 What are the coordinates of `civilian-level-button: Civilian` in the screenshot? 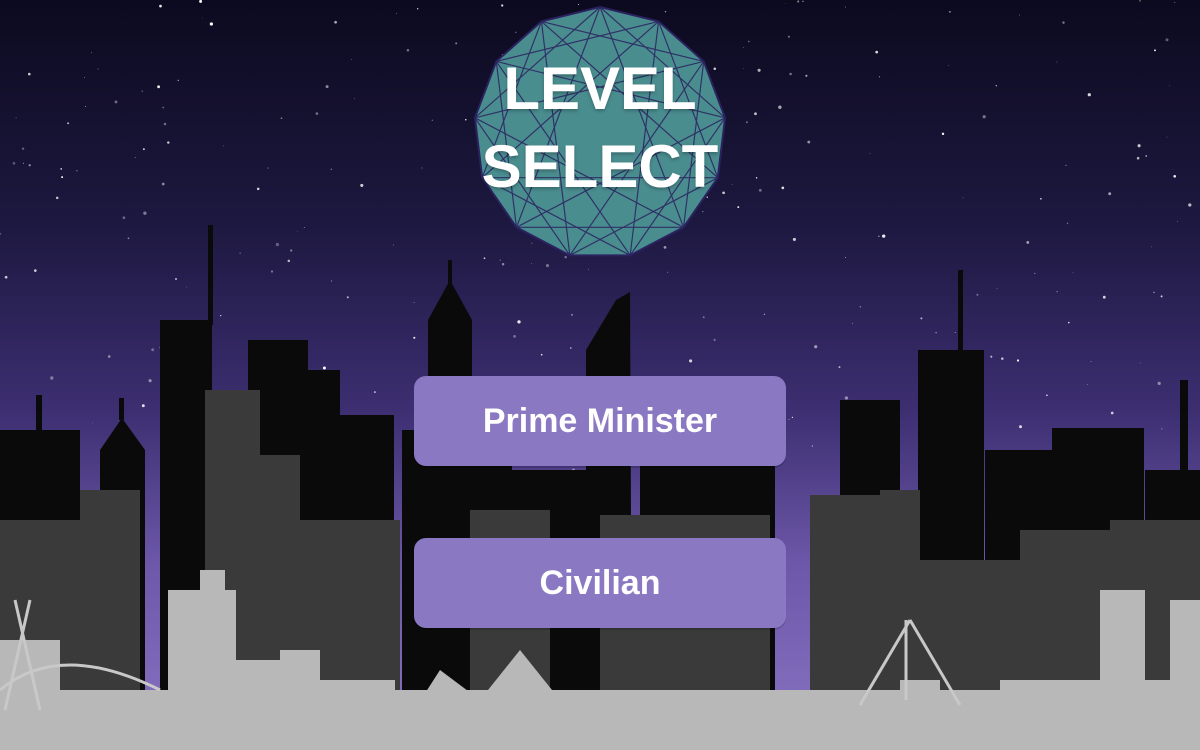 It's located at (600, 583).